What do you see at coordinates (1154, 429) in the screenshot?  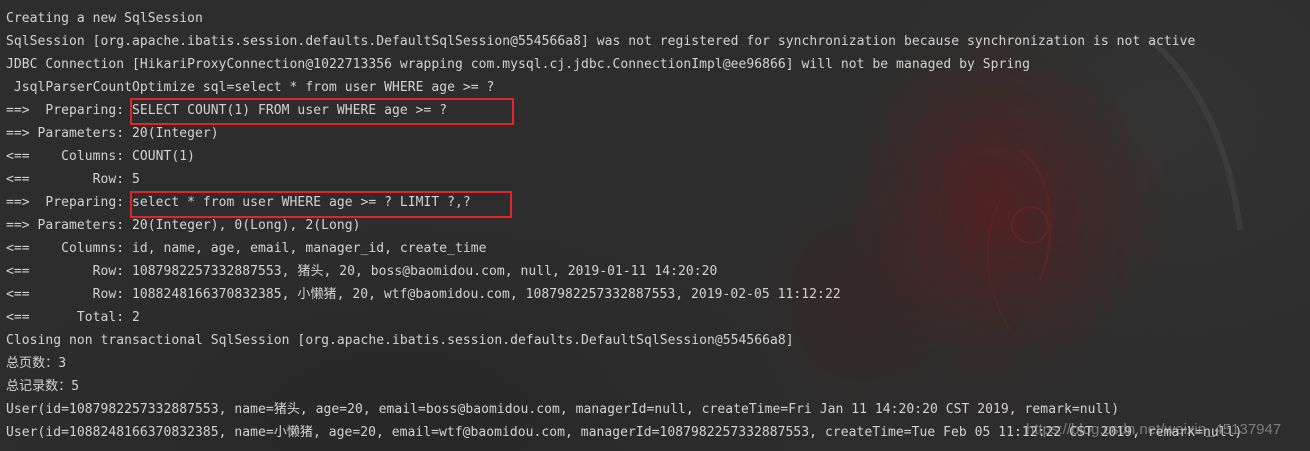 I see `watermark-url: https://blog.csdn.net/weixin_45137947` at bounding box center [1154, 429].